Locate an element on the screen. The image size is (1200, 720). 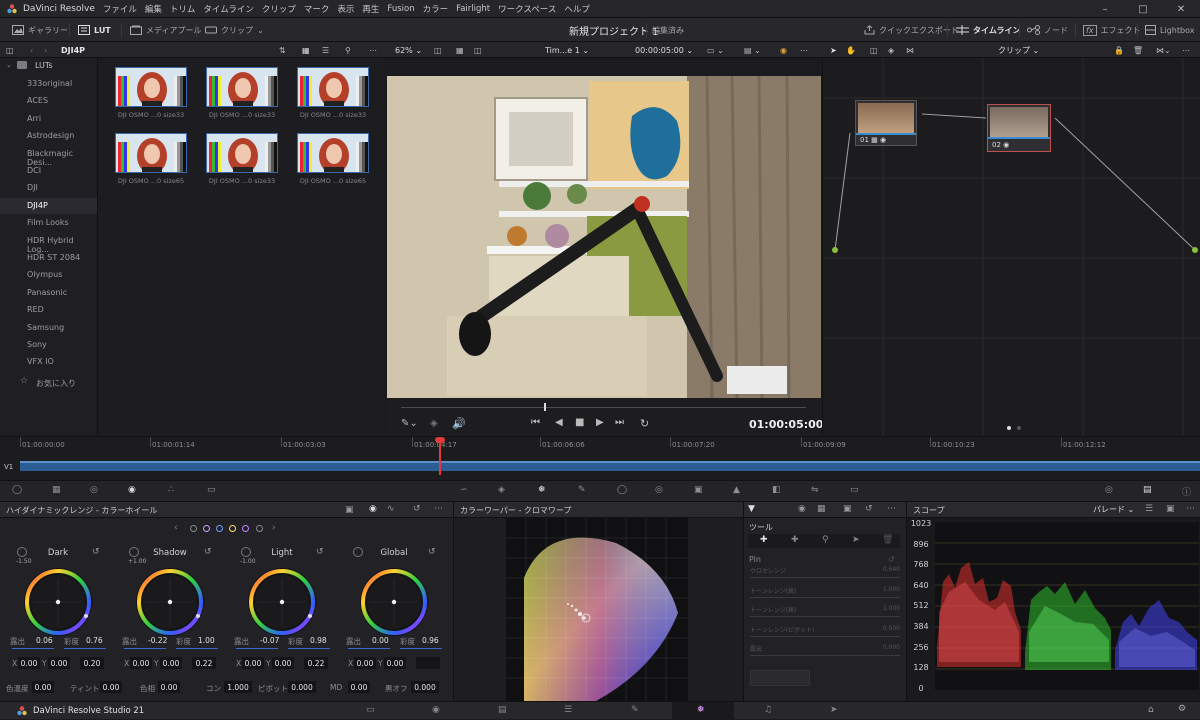
sidebar-toggle-icon: ◫ is located at coordinates (10, 50).